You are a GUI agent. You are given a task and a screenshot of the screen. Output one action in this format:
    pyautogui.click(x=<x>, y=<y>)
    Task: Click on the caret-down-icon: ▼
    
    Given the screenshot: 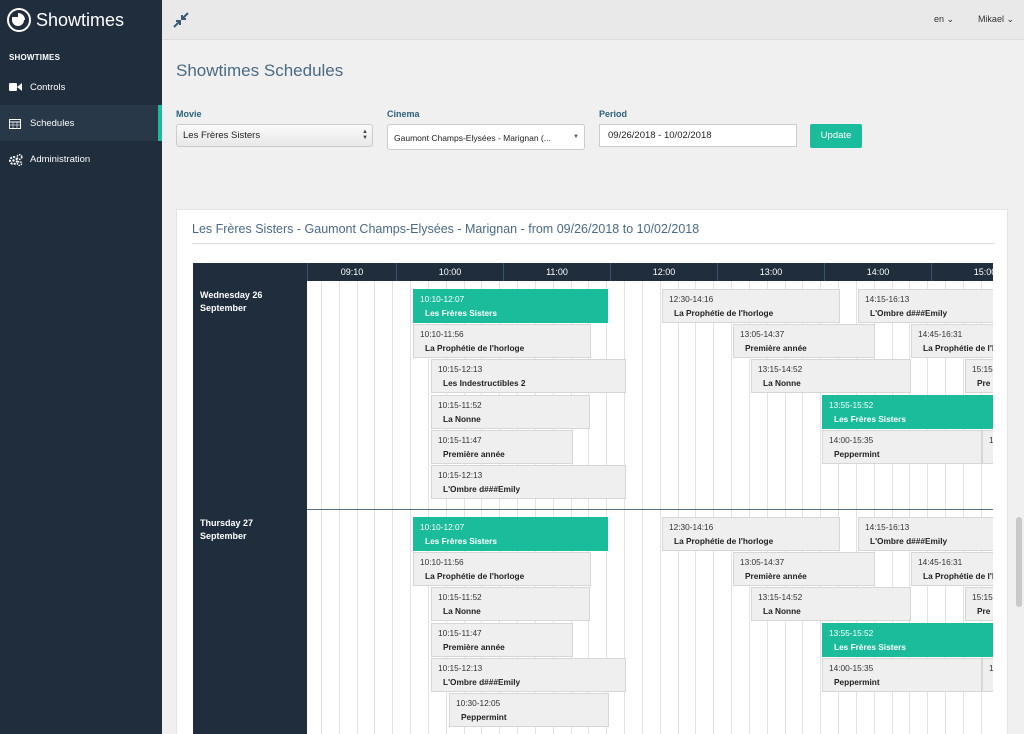 What is the action you would take?
    pyautogui.click(x=576, y=137)
    